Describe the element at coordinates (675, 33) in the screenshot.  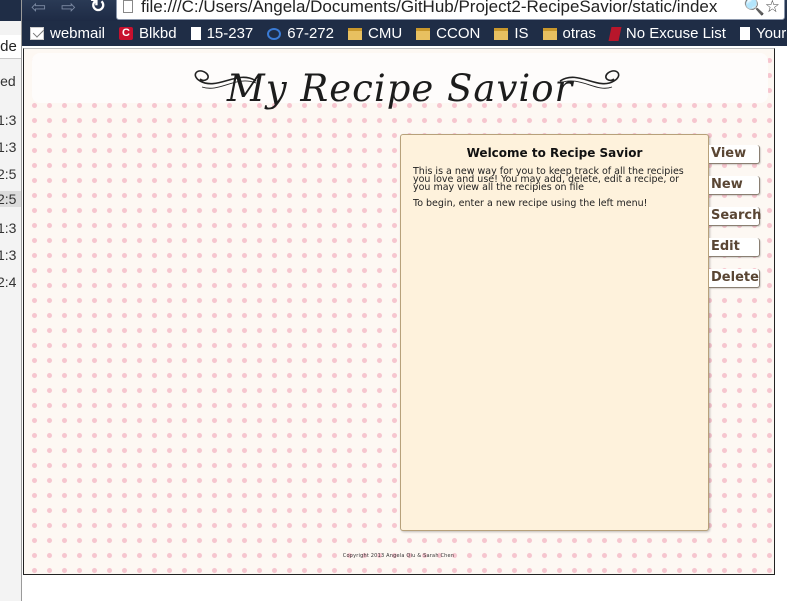
I see `bookmark-label: No Excuse List` at that location.